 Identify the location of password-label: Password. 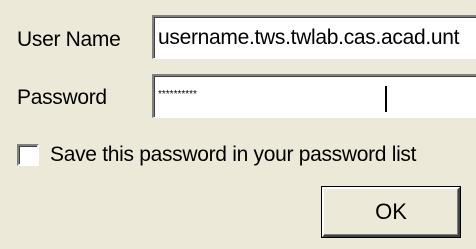
(62, 97).